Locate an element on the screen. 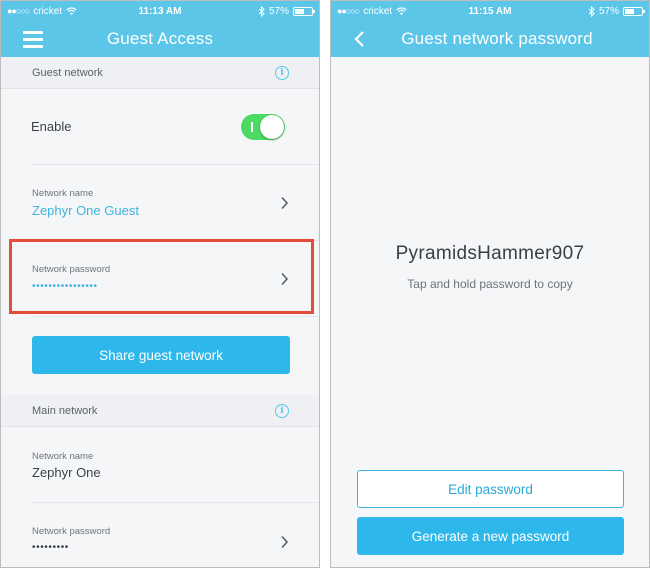 Image resolution: width=650 pixels, height=568 pixels. nav-bar: Guest network password is located at coordinates (490, 39).